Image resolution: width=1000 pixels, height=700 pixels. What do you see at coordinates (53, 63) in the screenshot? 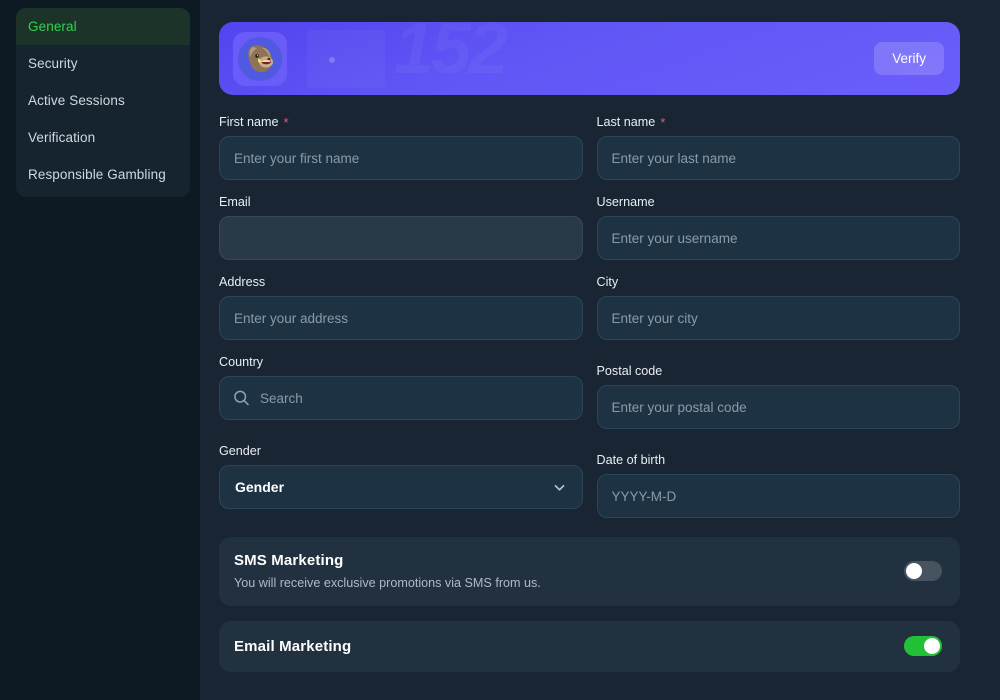
I see `sidebar-item-label: Security` at bounding box center [53, 63].